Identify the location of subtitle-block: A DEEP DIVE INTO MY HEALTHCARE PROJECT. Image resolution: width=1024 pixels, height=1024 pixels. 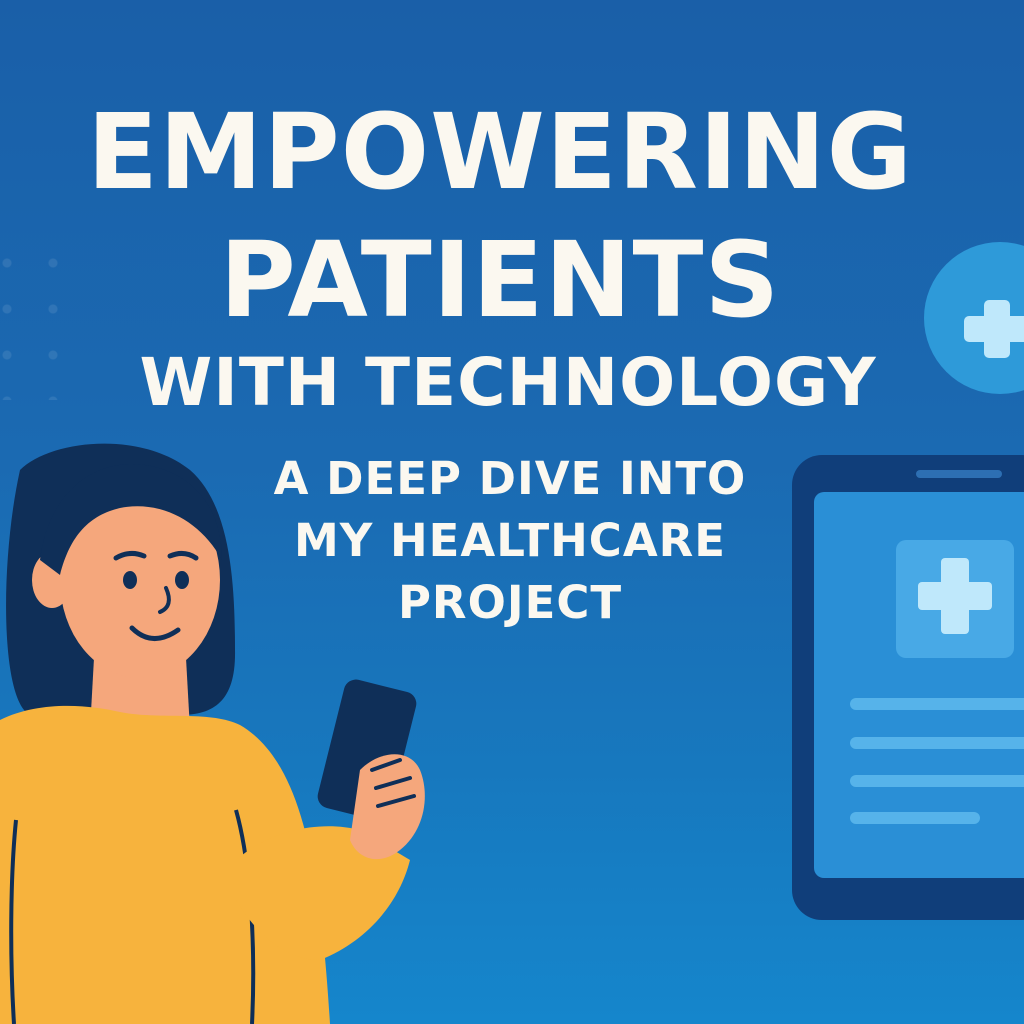
(510, 541).